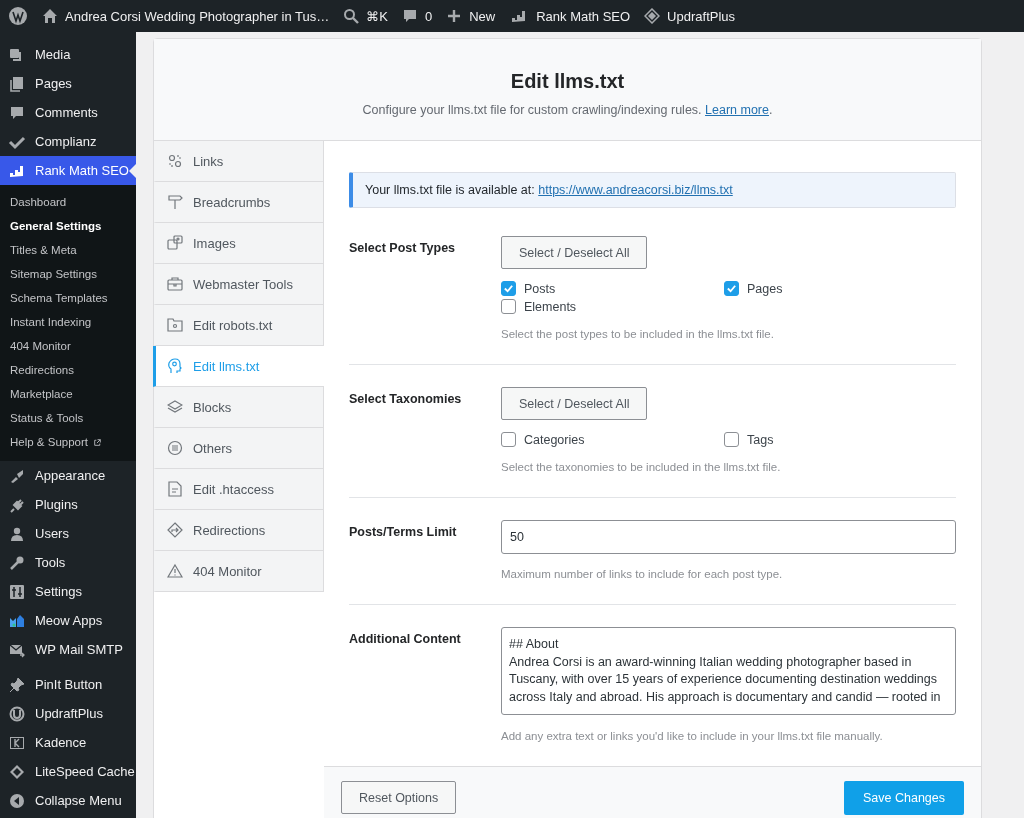 Image resolution: width=1024 pixels, height=818 pixels. What do you see at coordinates (68, 713) in the screenshot?
I see `menu-item: UpdraftPlus` at bounding box center [68, 713].